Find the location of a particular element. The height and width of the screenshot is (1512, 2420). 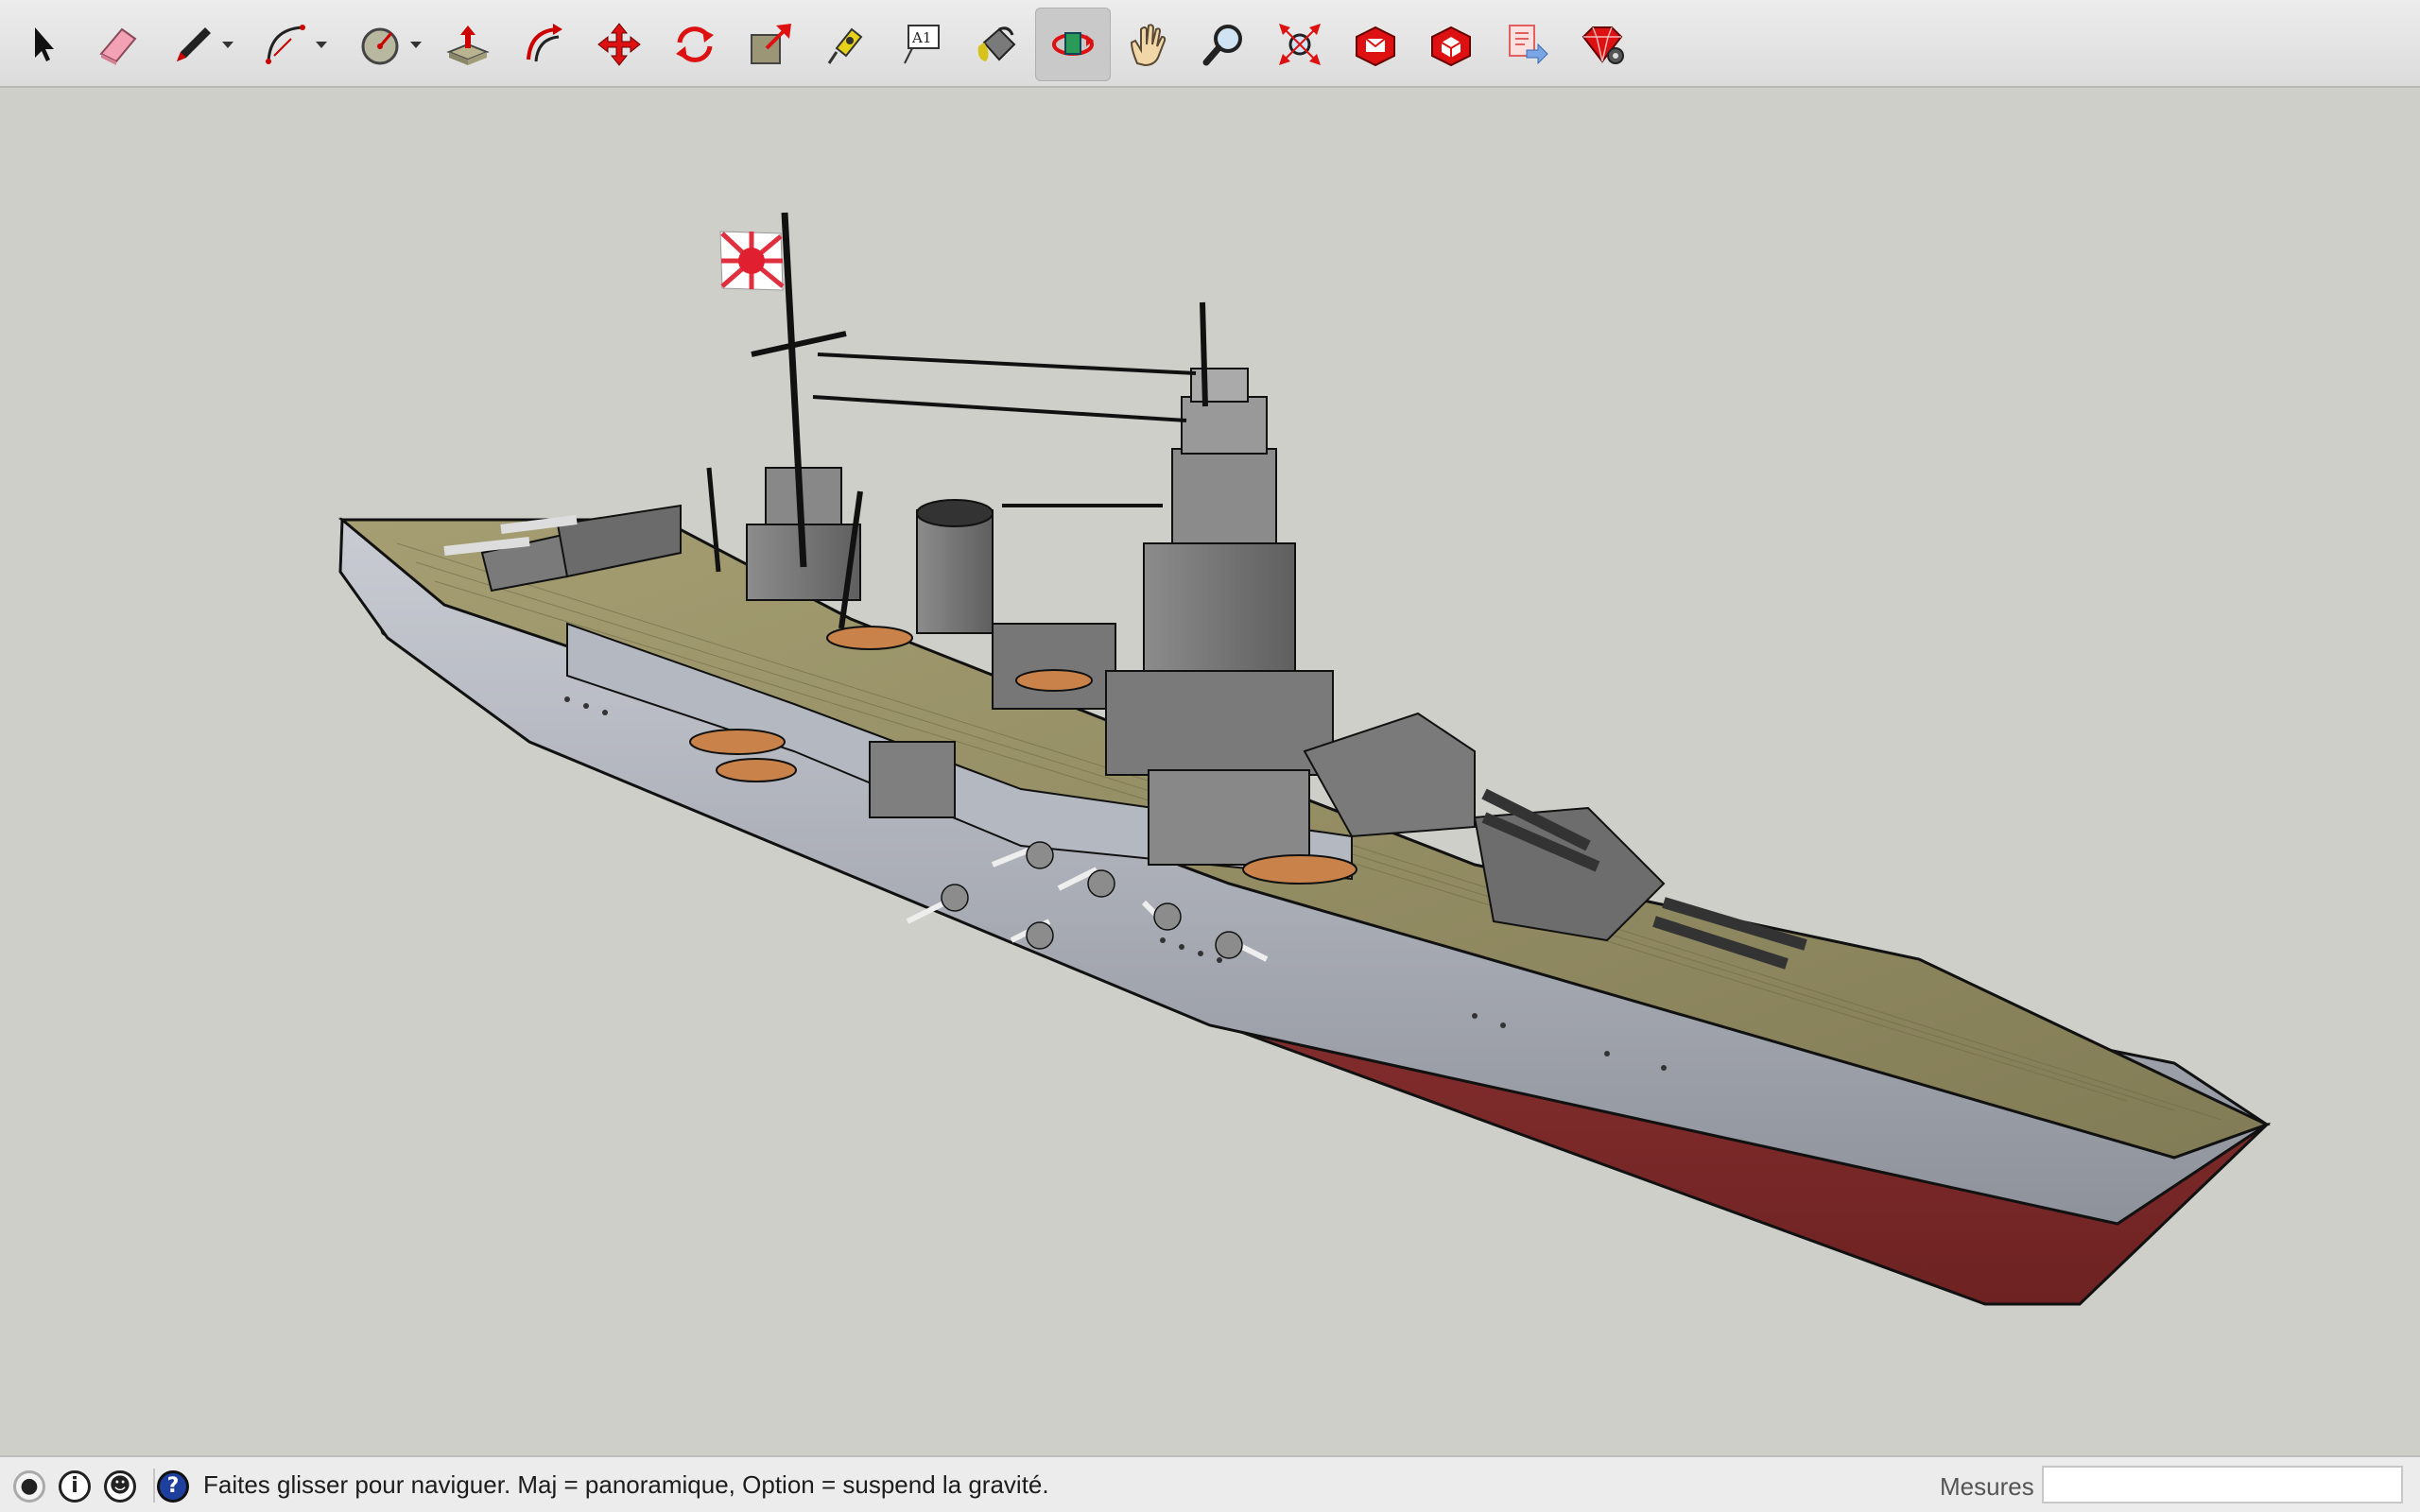

zoom-tool-button is located at coordinates (1224, 44).